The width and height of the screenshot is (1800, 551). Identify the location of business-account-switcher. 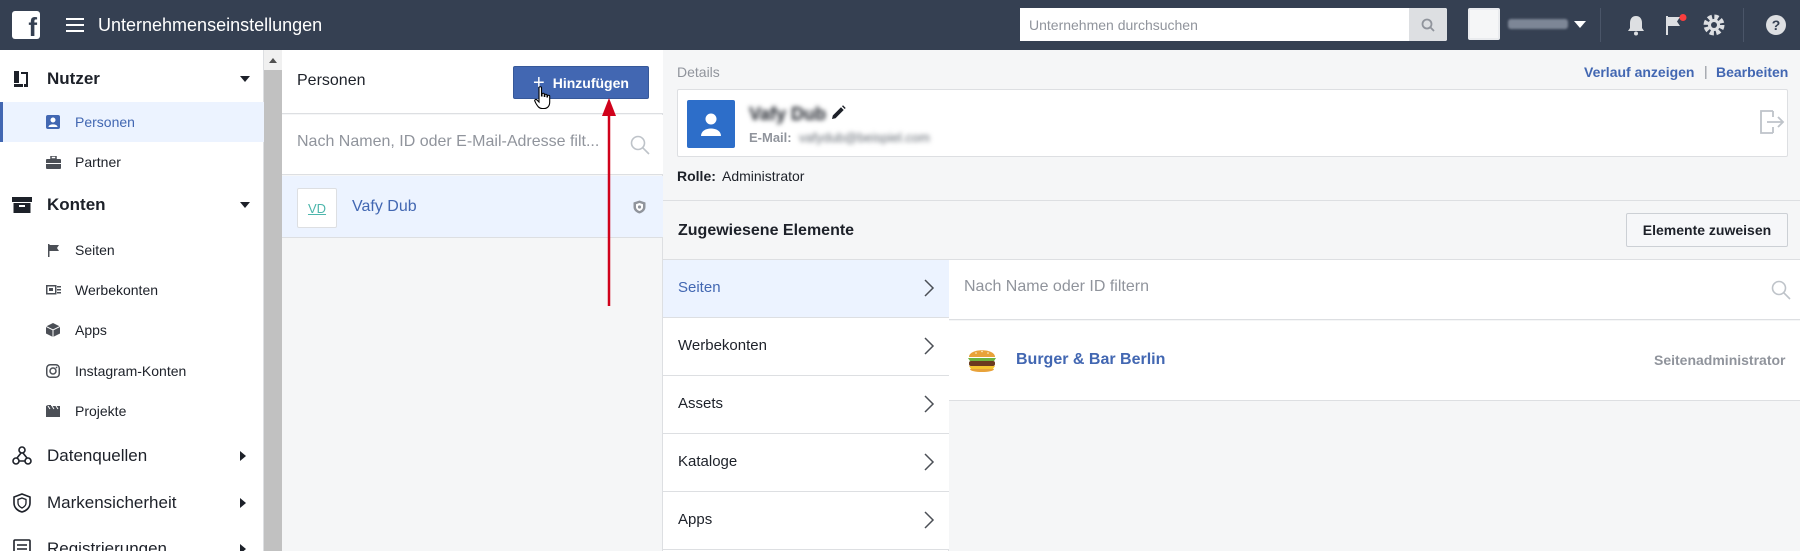
(1527, 24).